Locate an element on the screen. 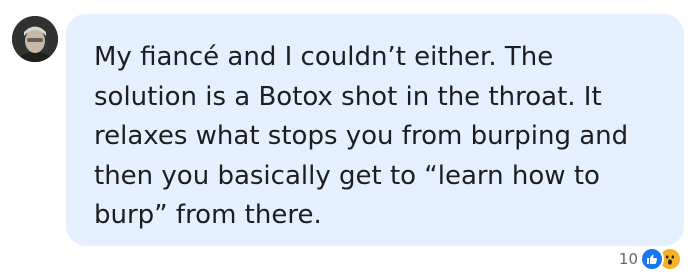 The image size is (700, 279). reactions-summary: 10 is located at coordinates (650, 259).